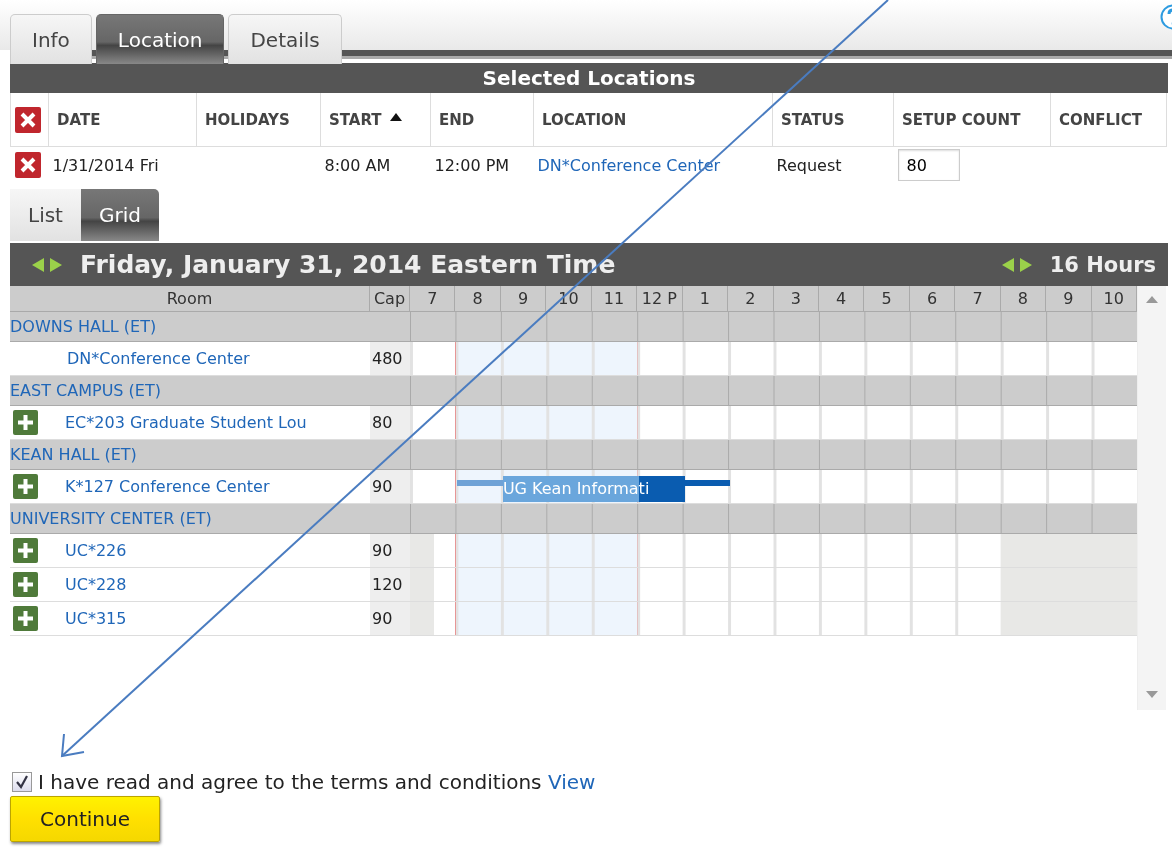  I want to click on view-link: View, so click(571, 782).